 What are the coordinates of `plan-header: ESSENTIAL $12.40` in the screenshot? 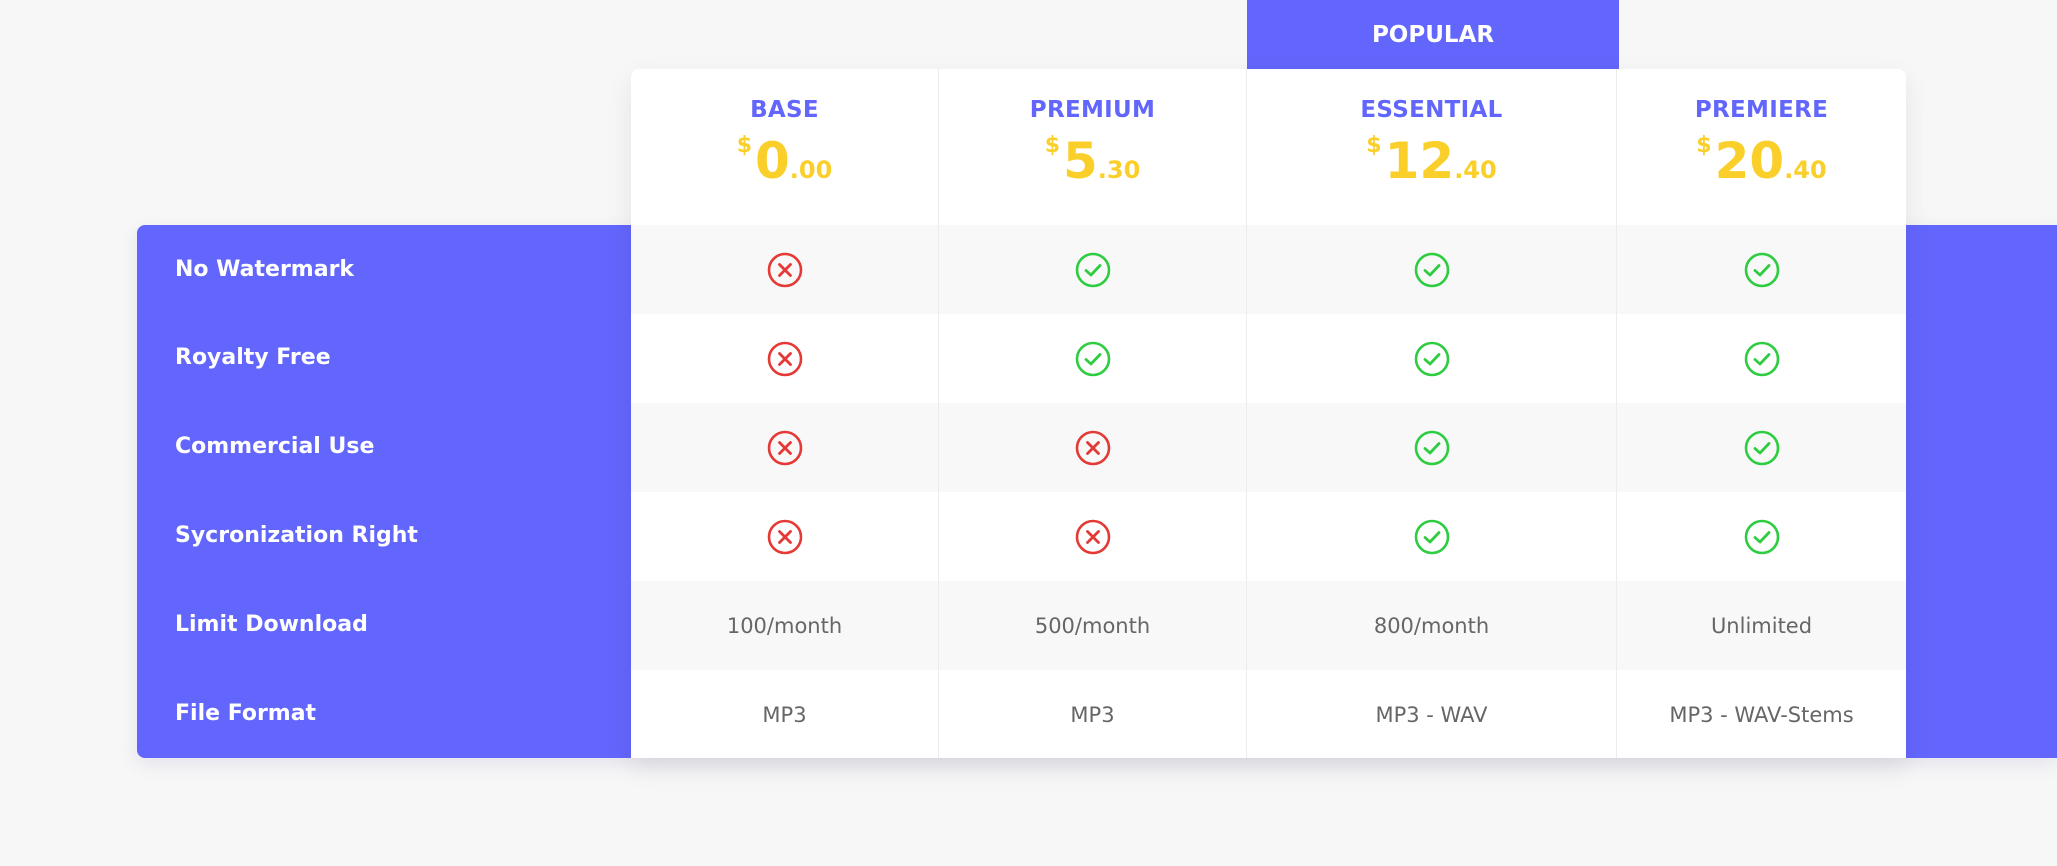 It's located at (1431, 147).